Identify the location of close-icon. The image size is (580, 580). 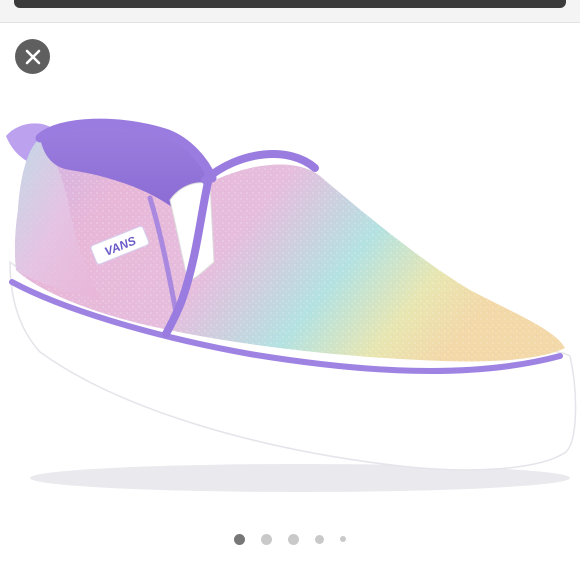
(33, 57).